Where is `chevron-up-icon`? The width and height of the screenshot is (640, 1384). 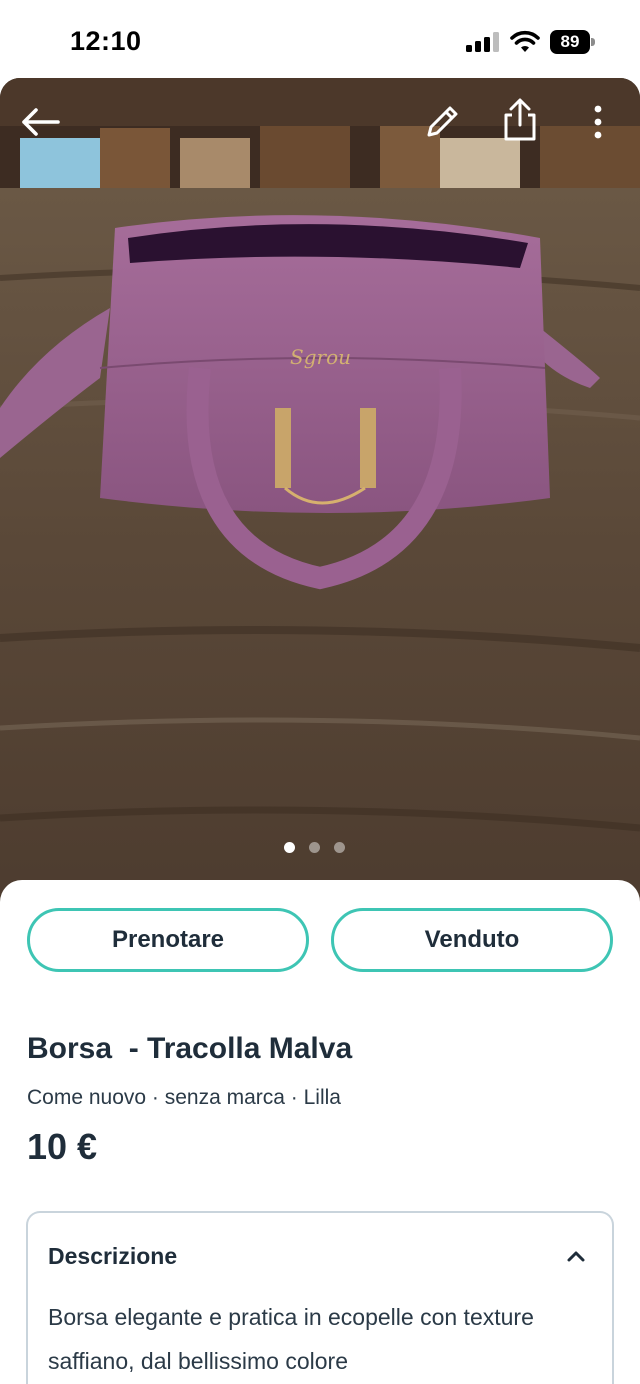 chevron-up-icon is located at coordinates (576, 1256).